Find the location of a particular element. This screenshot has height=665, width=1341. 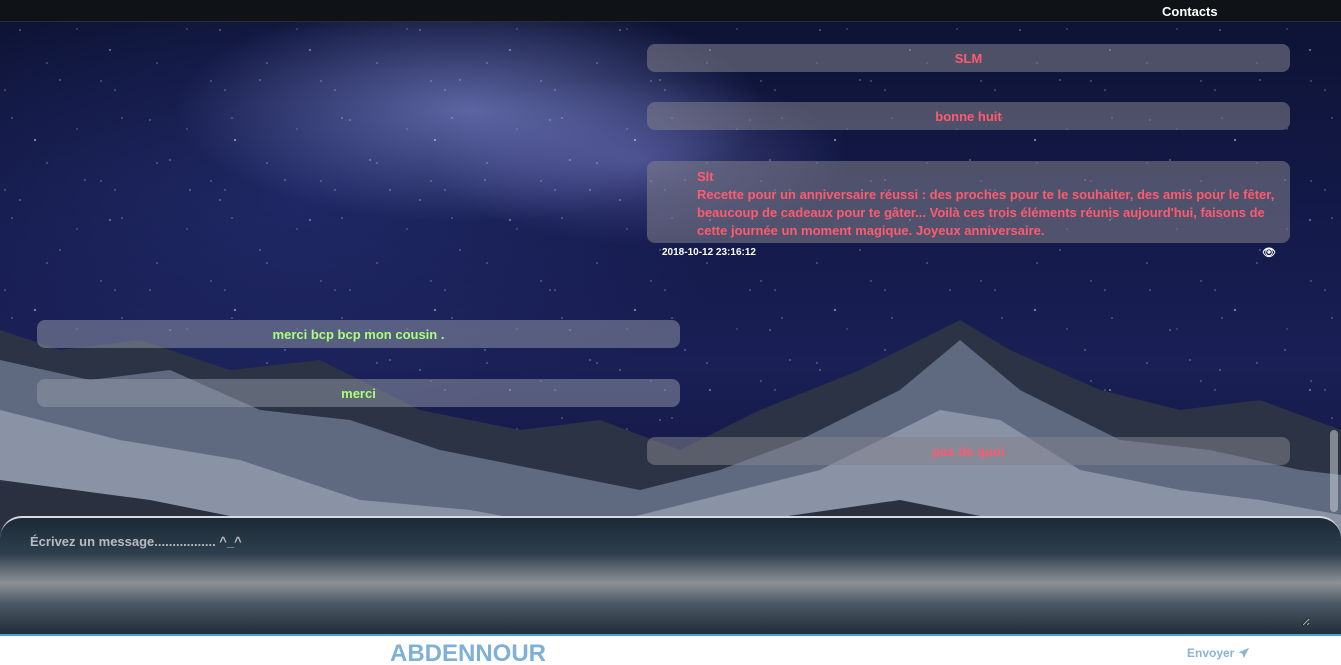

message-bubble: merci is located at coordinates (358, 393).